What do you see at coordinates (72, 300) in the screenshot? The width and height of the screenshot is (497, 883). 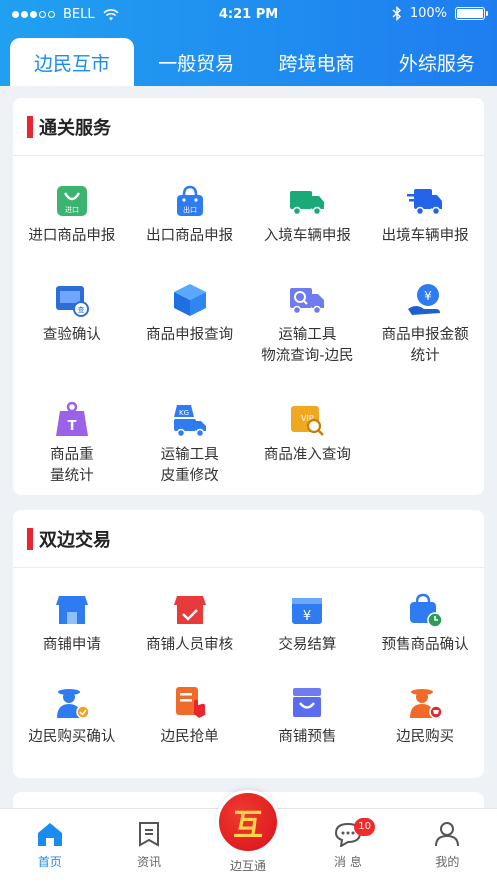 I see `inspection-icon: 查` at bounding box center [72, 300].